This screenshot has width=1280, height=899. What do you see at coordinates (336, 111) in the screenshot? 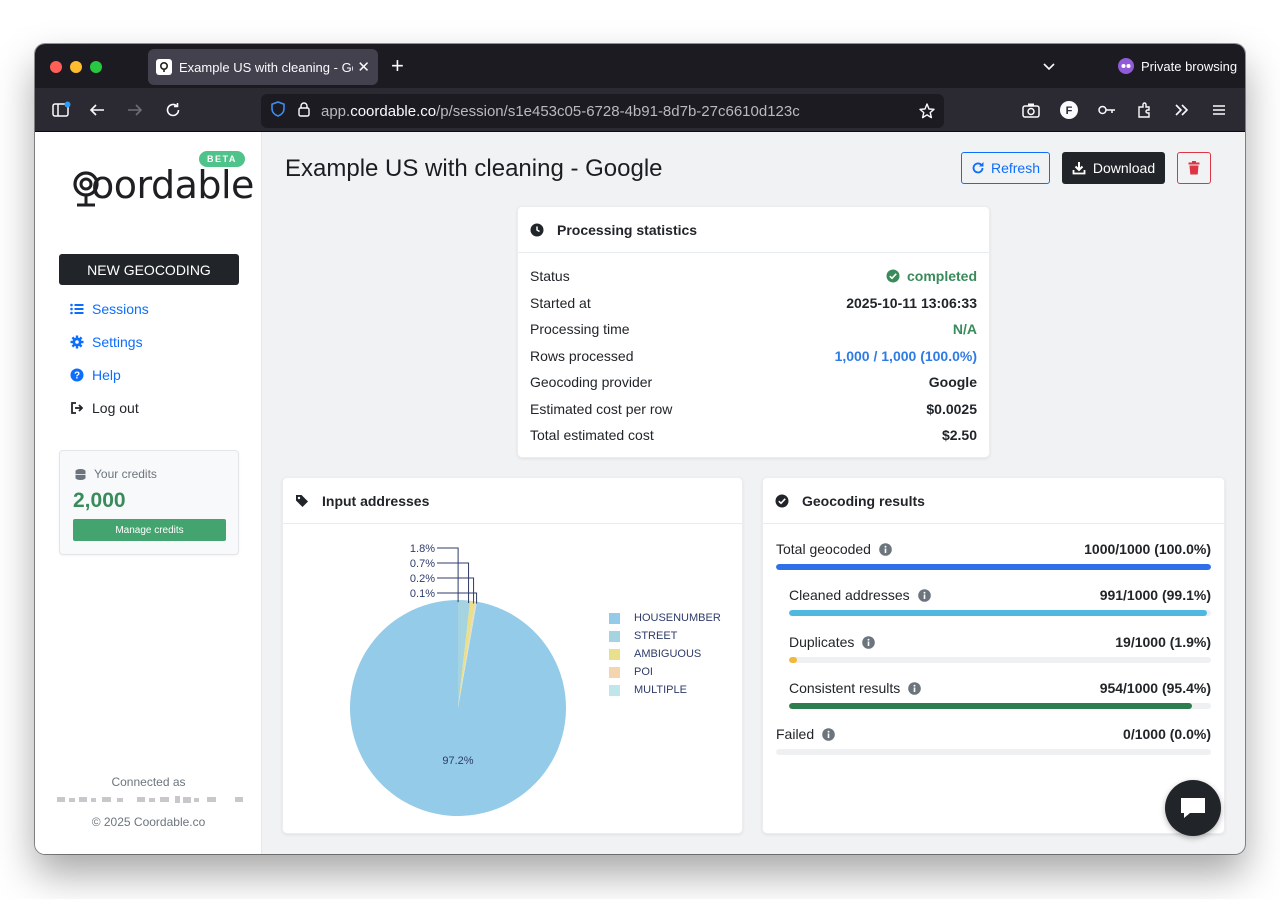
I see `url-prefix: app.` at bounding box center [336, 111].